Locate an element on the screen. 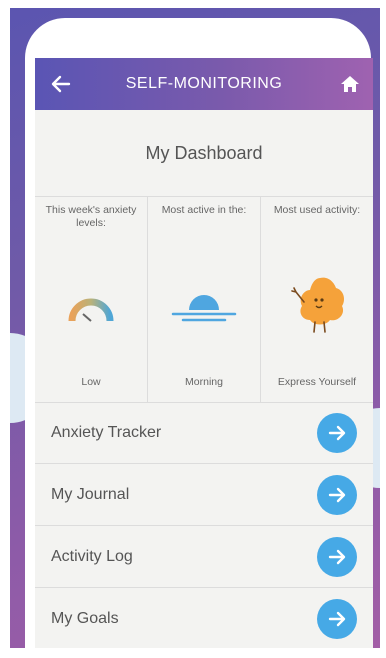 This screenshot has height=658, width=386. menu-item-label: My Journal is located at coordinates (90, 494).